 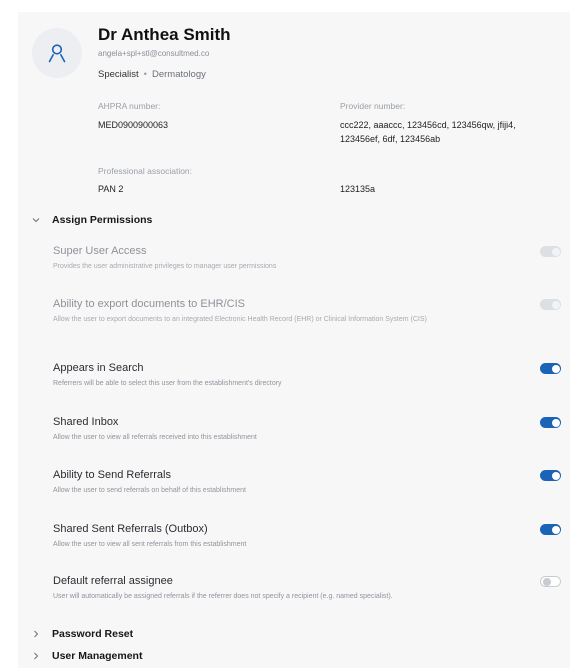 What do you see at coordinates (111, 189) in the screenshot?
I see `association-value: PAN 2` at bounding box center [111, 189].